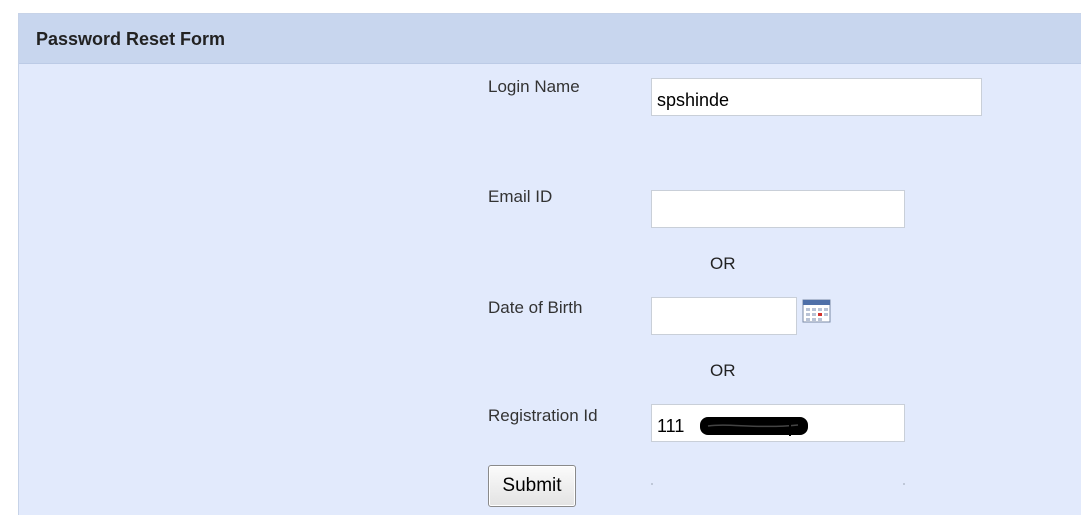 The height and width of the screenshot is (515, 1081). Describe the element at coordinates (816, 97) in the screenshot. I see `login-name-input` at that location.